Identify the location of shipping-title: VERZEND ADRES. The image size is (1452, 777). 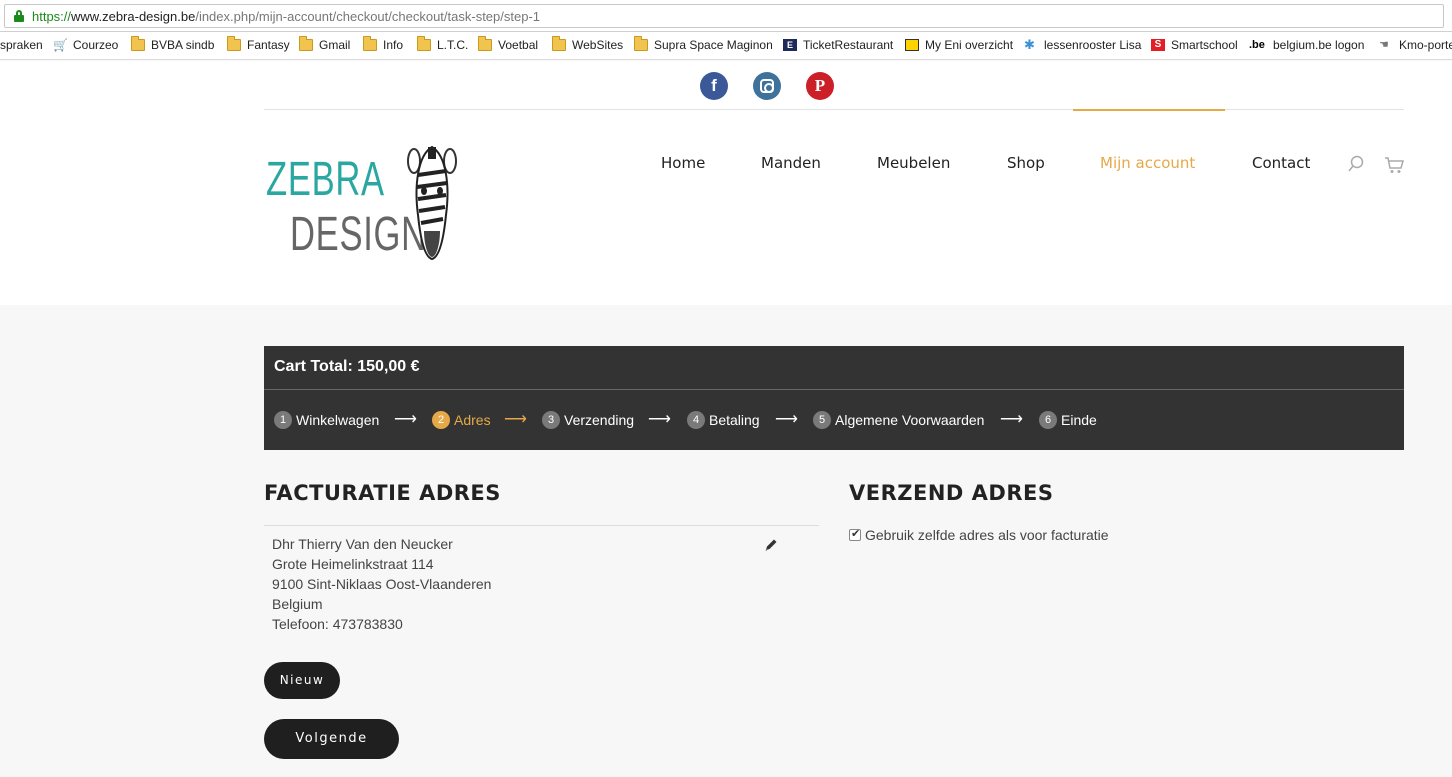
(951, 493).